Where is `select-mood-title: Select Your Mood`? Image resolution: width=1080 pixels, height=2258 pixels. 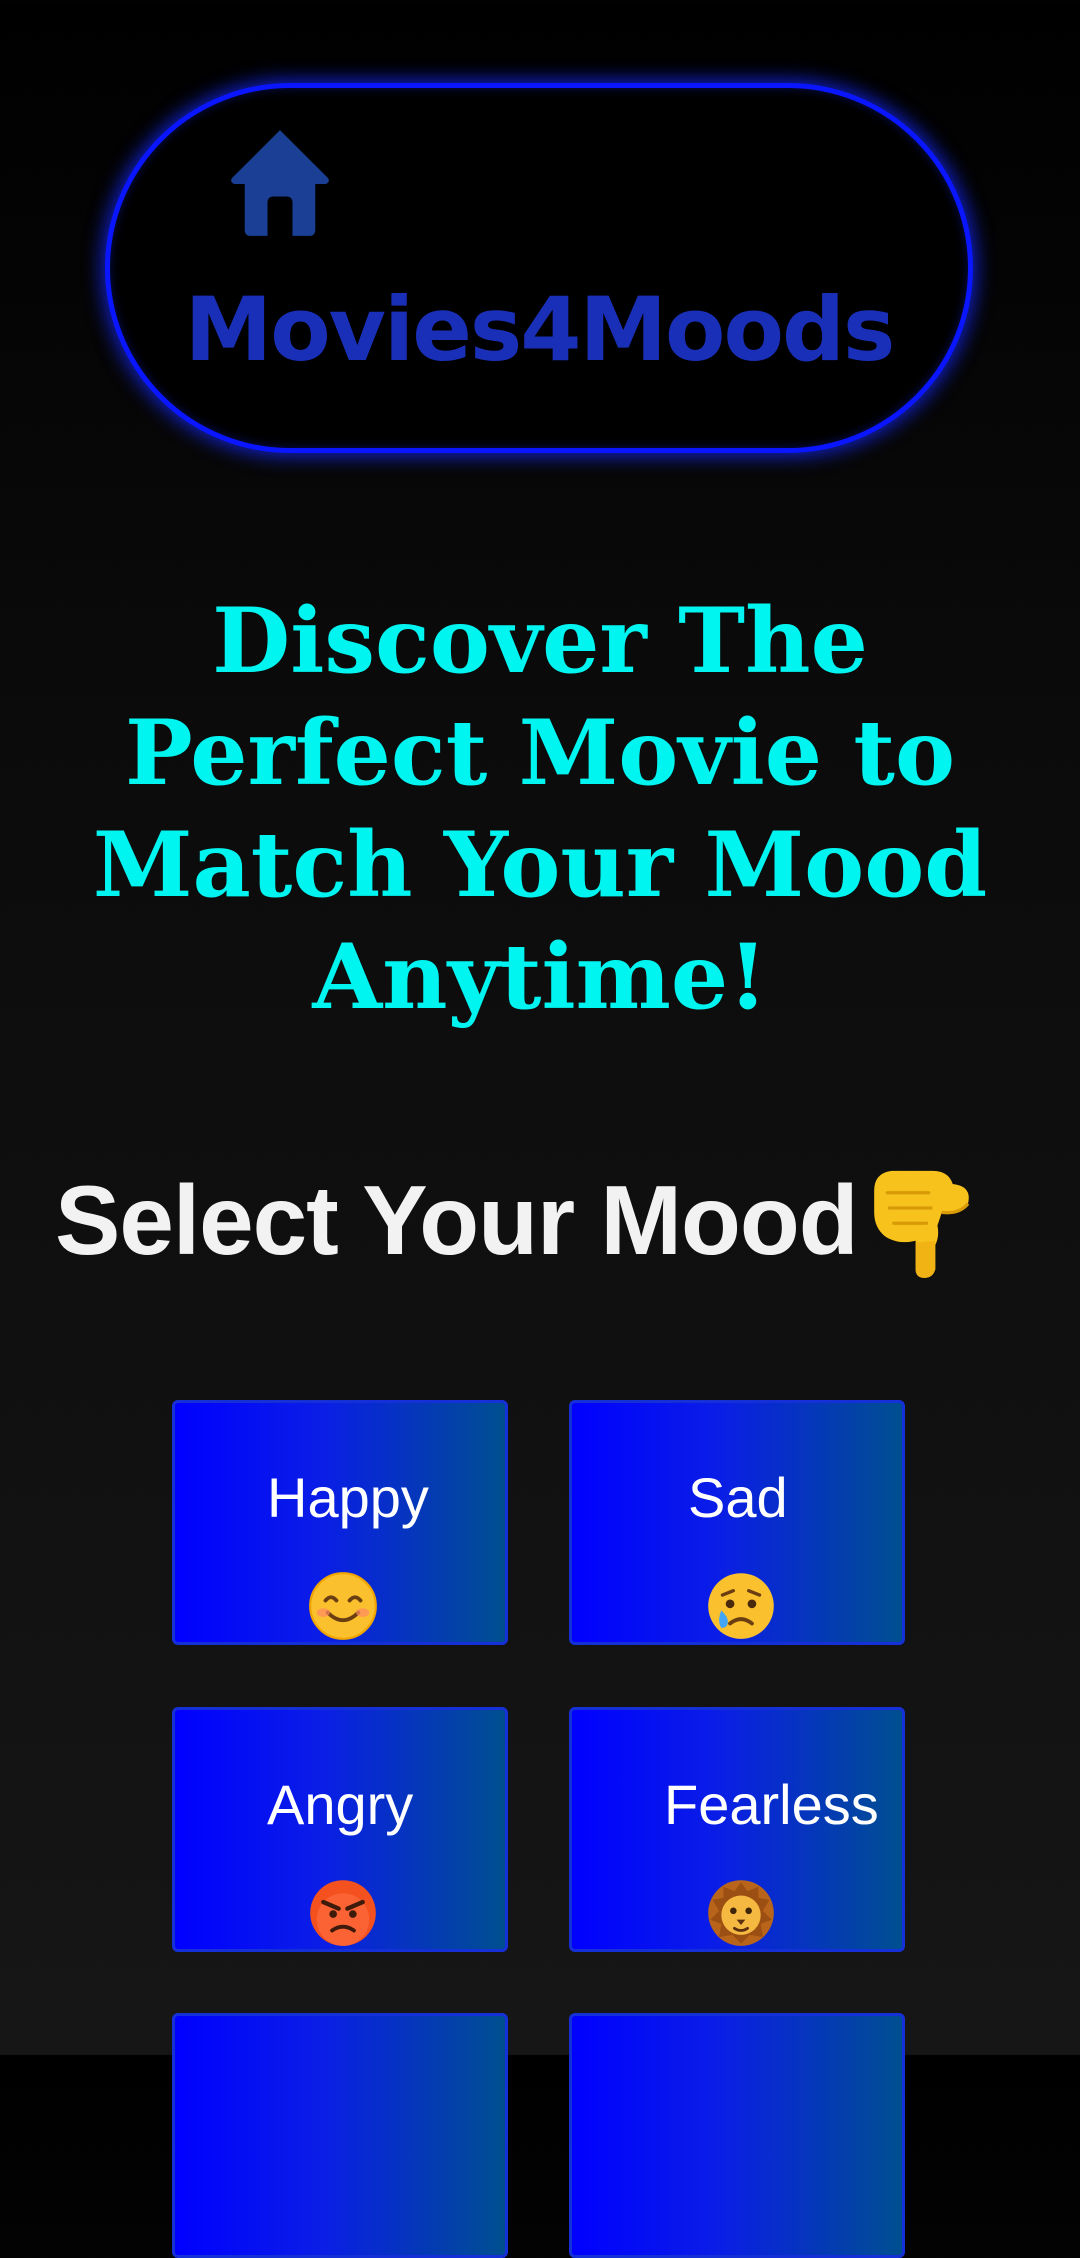 select-mood-title: Select Your Mood is located at coordinates (457, 1219).